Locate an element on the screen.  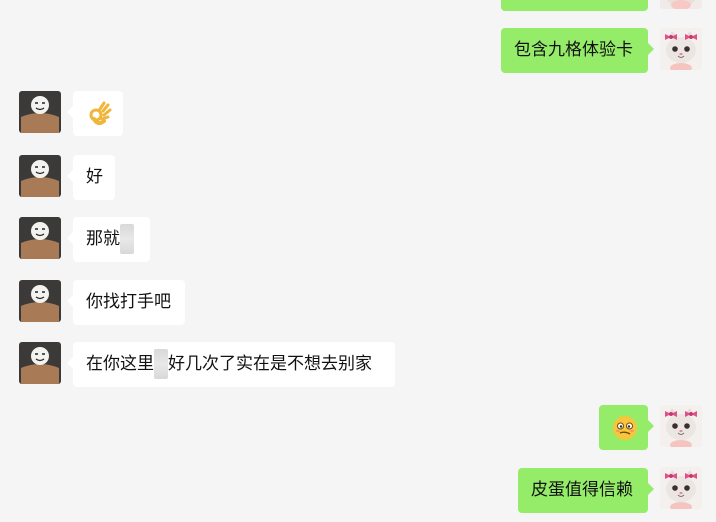
message-text: 包含九格体验卡 is located at coordinates (573, 50).